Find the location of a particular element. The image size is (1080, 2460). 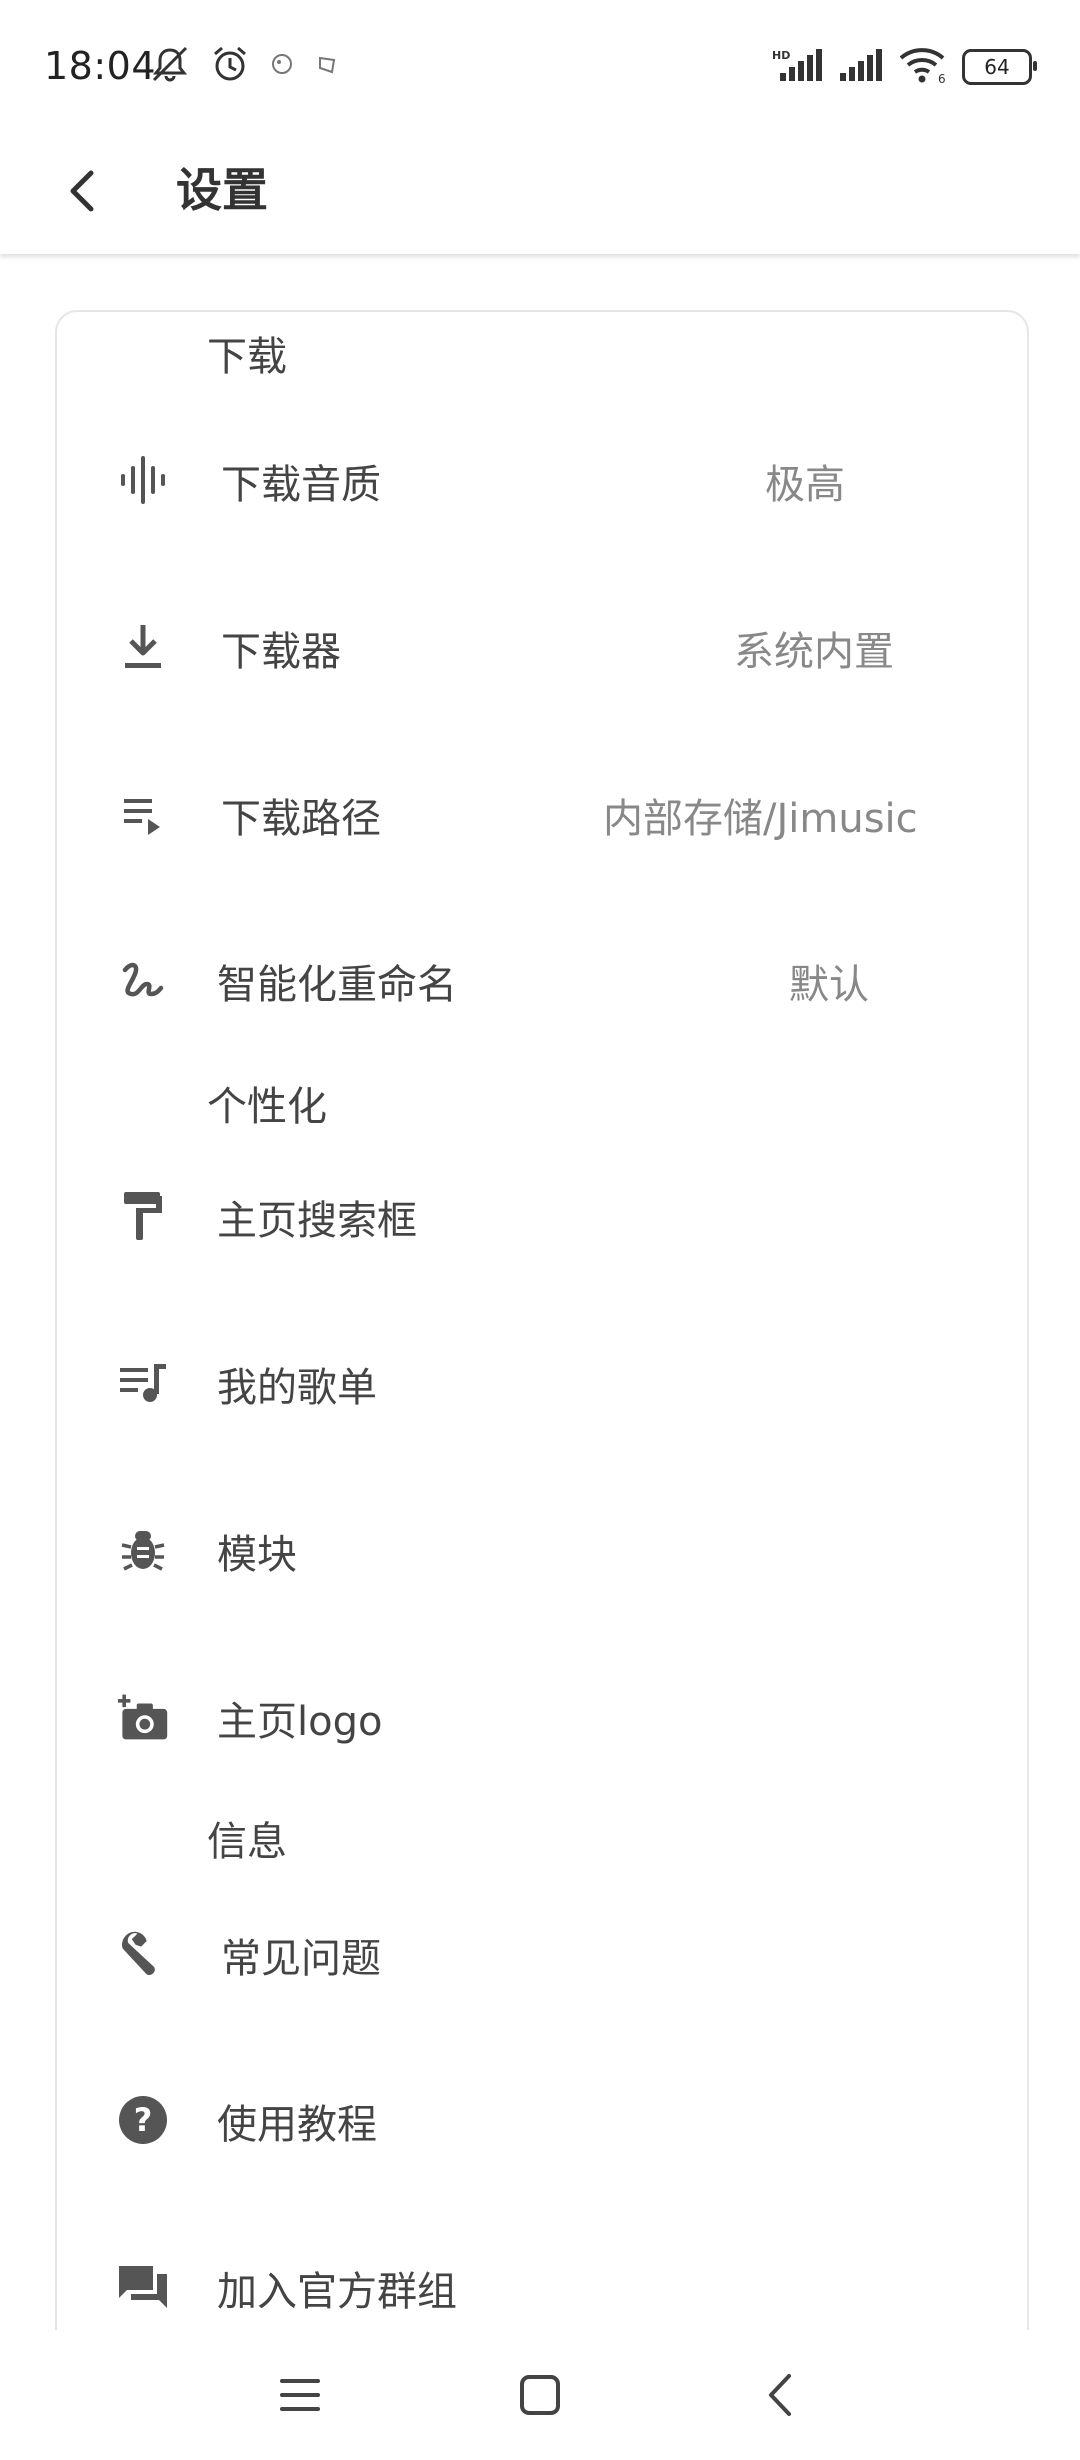

settings-item-value: 系统内置 is located at coordinates (814, 652).